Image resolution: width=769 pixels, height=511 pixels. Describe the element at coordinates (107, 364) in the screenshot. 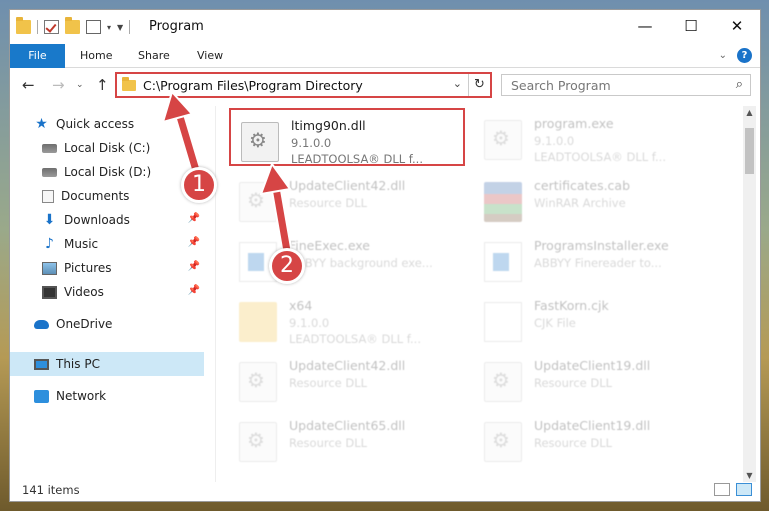

I see `sidebar-item-this-pc: This PC` at that location.